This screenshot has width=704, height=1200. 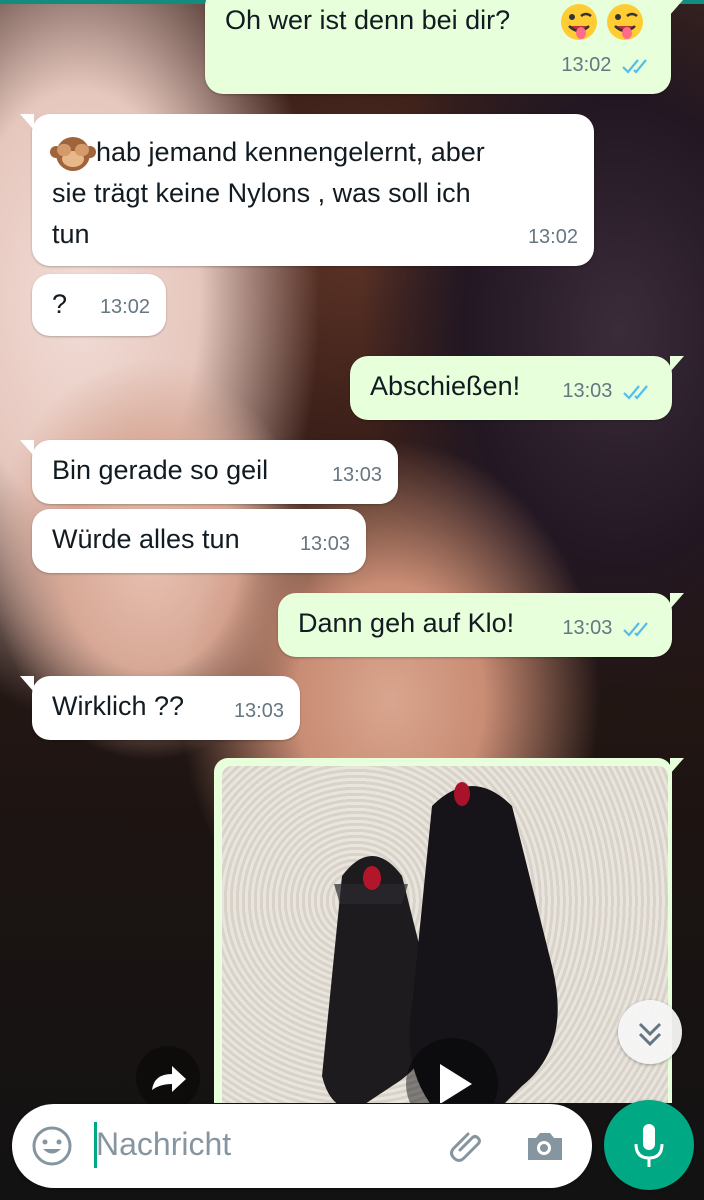 I want to click on camera-button, so click(x=544, y=1148).